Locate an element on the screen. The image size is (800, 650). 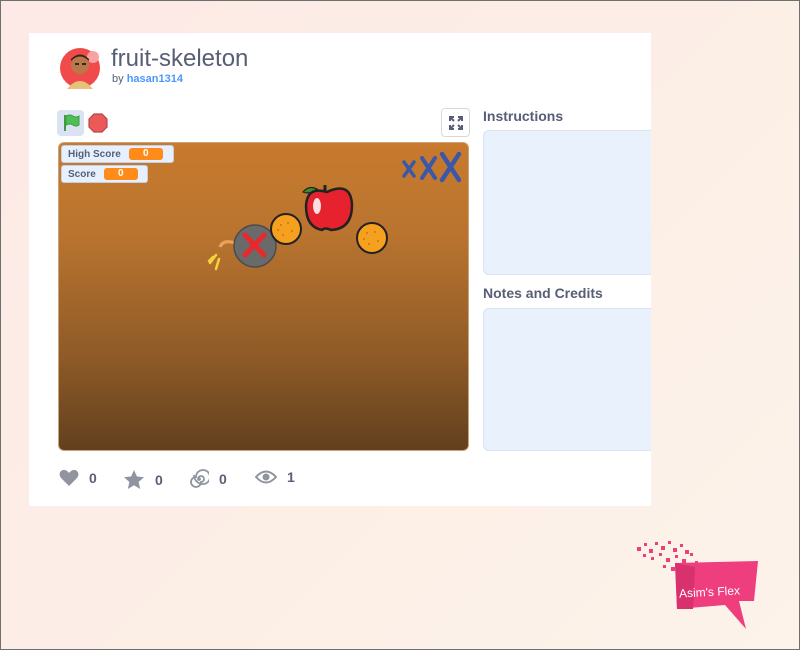
byline-prefix: by is located at coordinates (118, 79).